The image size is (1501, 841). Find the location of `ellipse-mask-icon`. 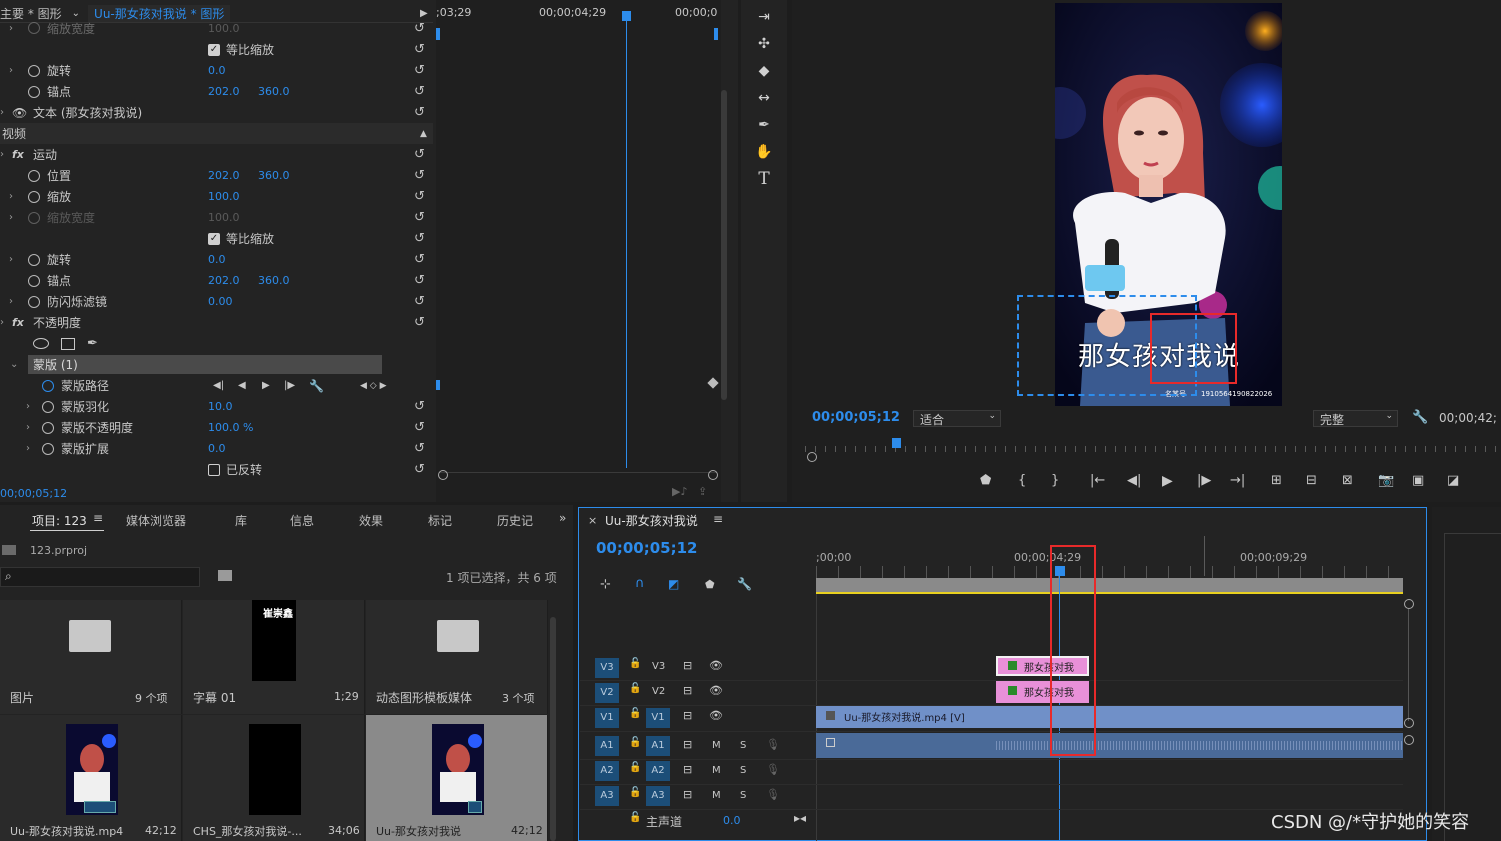

ellipse-mask-icon is located at coordinates (41, 343).